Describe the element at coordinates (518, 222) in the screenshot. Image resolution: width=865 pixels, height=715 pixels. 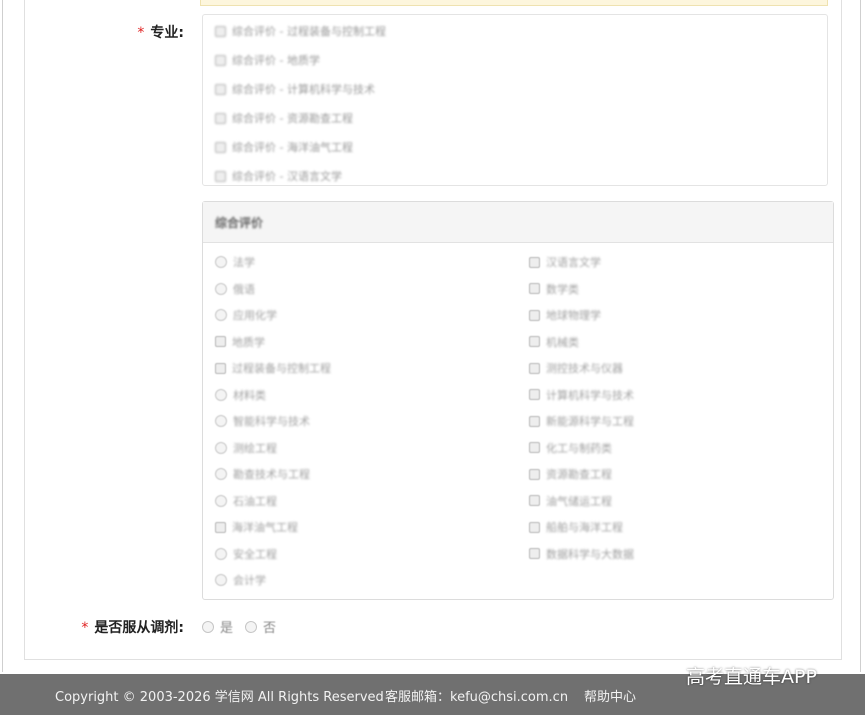
I see `panel-header: 综合评价` at that location.